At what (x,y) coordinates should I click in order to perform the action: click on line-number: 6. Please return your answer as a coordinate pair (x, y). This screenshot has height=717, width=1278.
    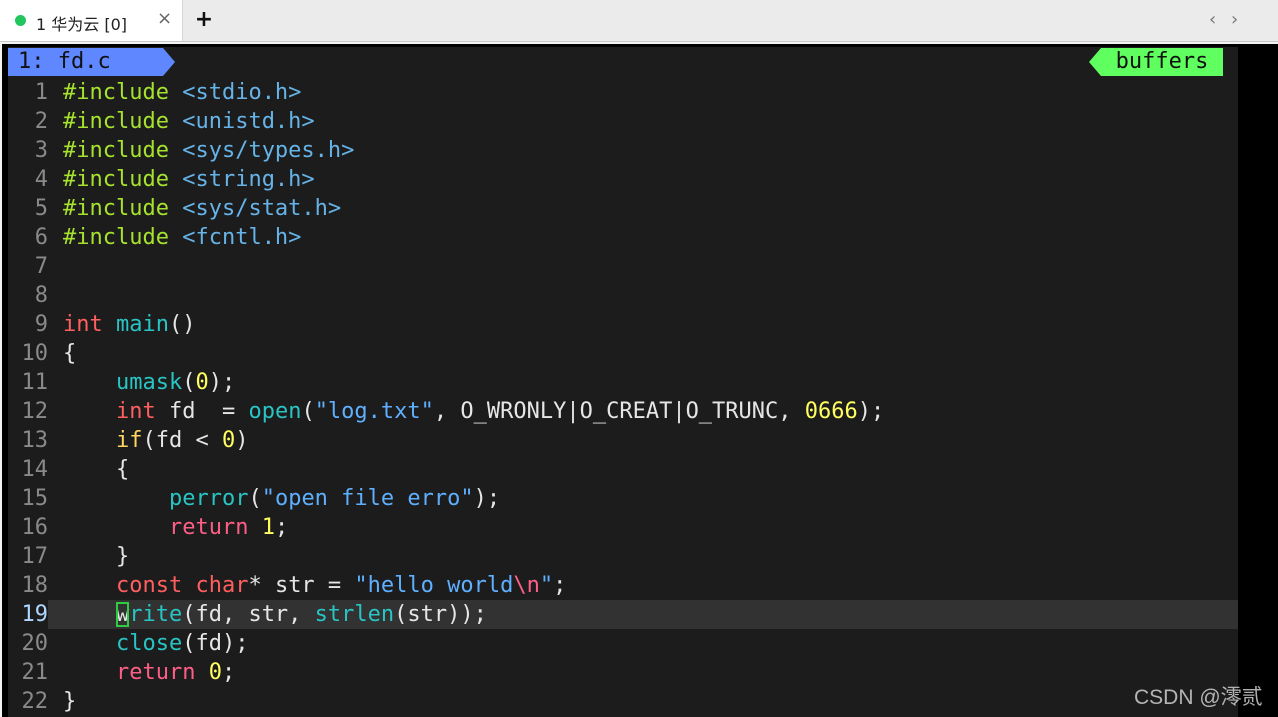
    Looking at the image, I should click on (41, 237).